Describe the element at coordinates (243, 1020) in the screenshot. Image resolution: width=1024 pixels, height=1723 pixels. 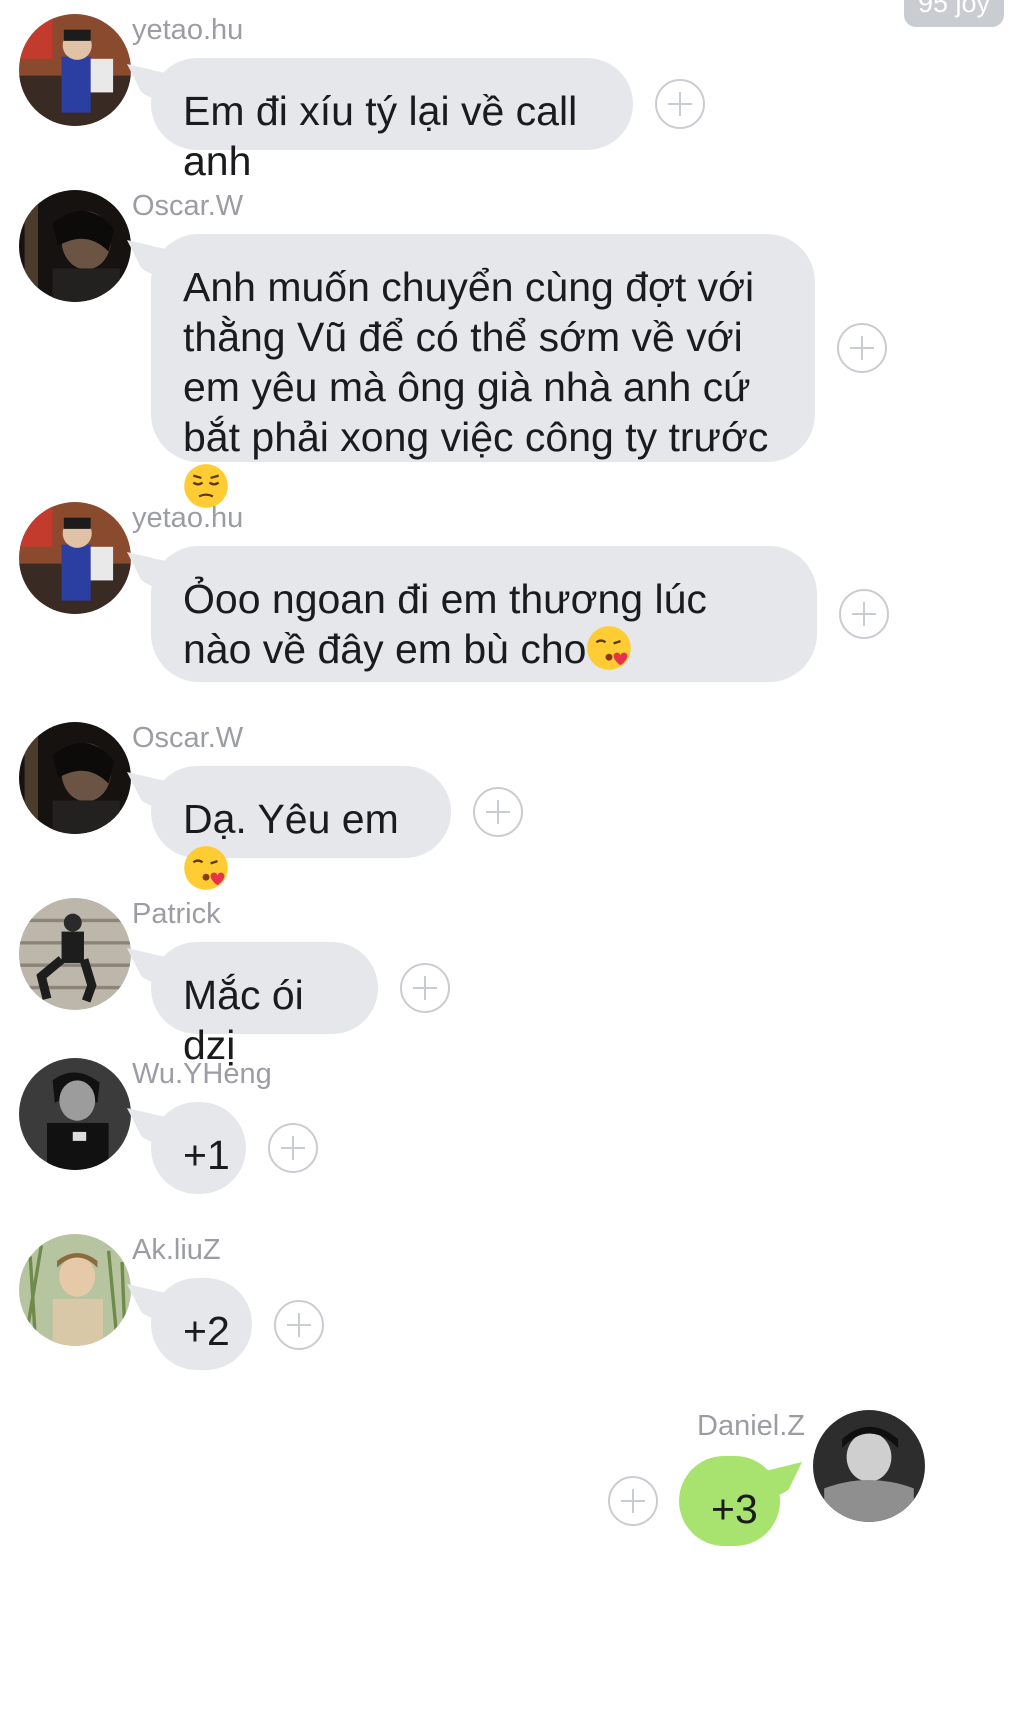
I see `message-text: Mắc ói dzị` at that location.